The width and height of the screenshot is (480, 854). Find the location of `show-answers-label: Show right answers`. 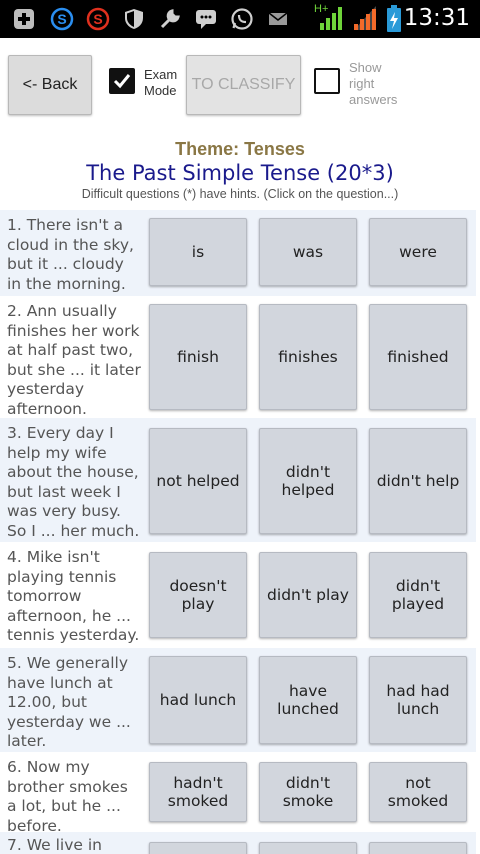

show-answers-label: Show right answers is located at coordinates (373, 83).